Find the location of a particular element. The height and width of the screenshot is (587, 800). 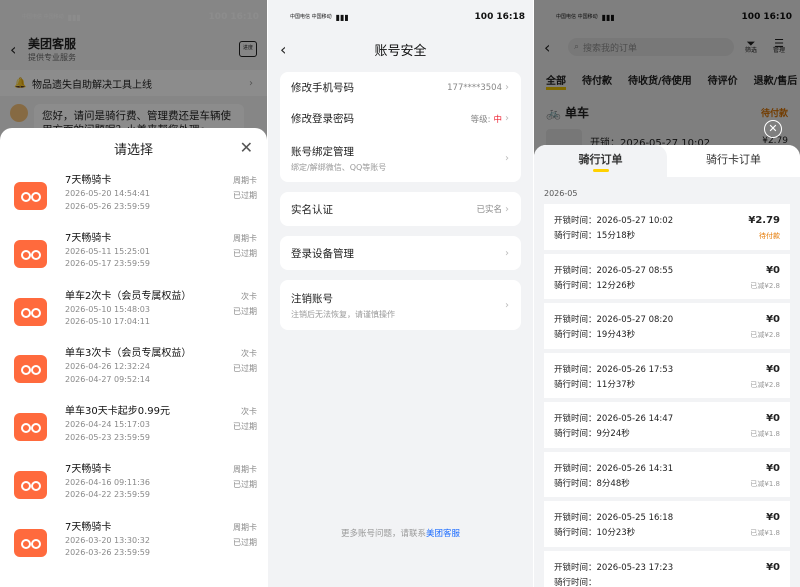

unlock-time: 2026-05-27 08:20 is located at coordinates (635, 320).